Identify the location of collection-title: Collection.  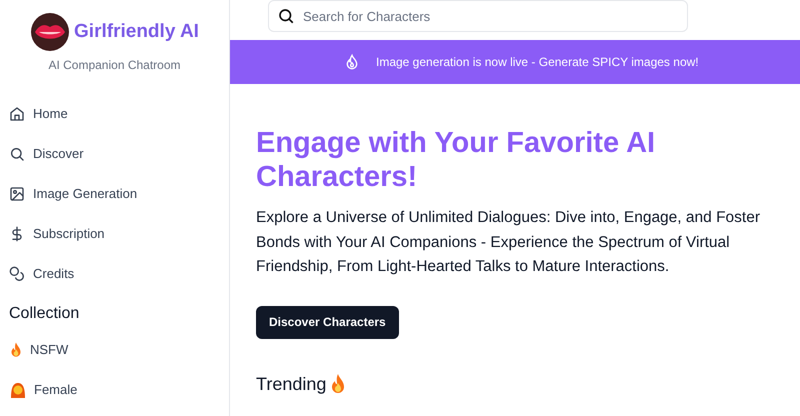
(44, 314).